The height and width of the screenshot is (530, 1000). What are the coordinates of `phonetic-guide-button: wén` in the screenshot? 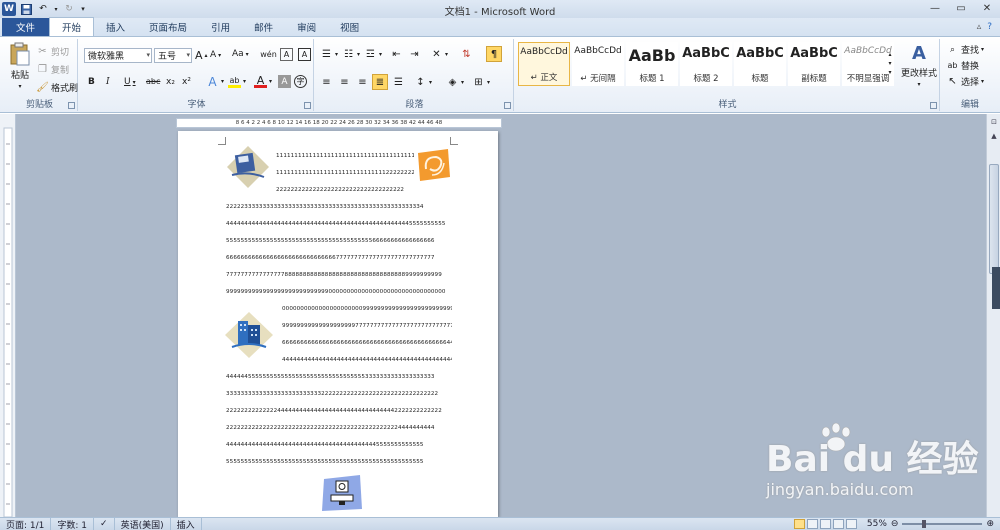 It's located at (268, 54).